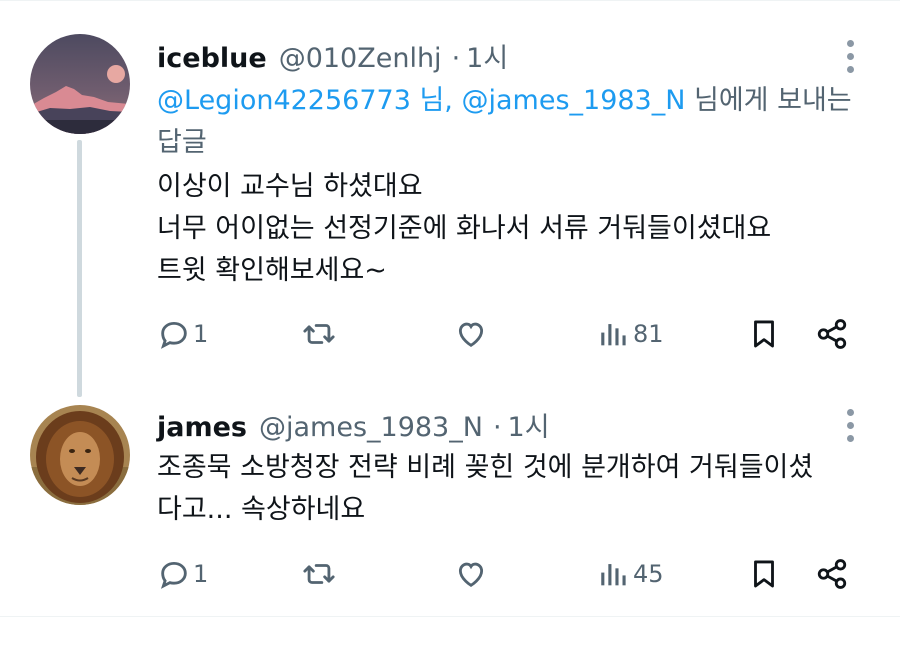 Image resolution: width=900 pixels, height=647 pixels. I want to click on replying-suffix: 님에게 보내는, so click(768, 100).